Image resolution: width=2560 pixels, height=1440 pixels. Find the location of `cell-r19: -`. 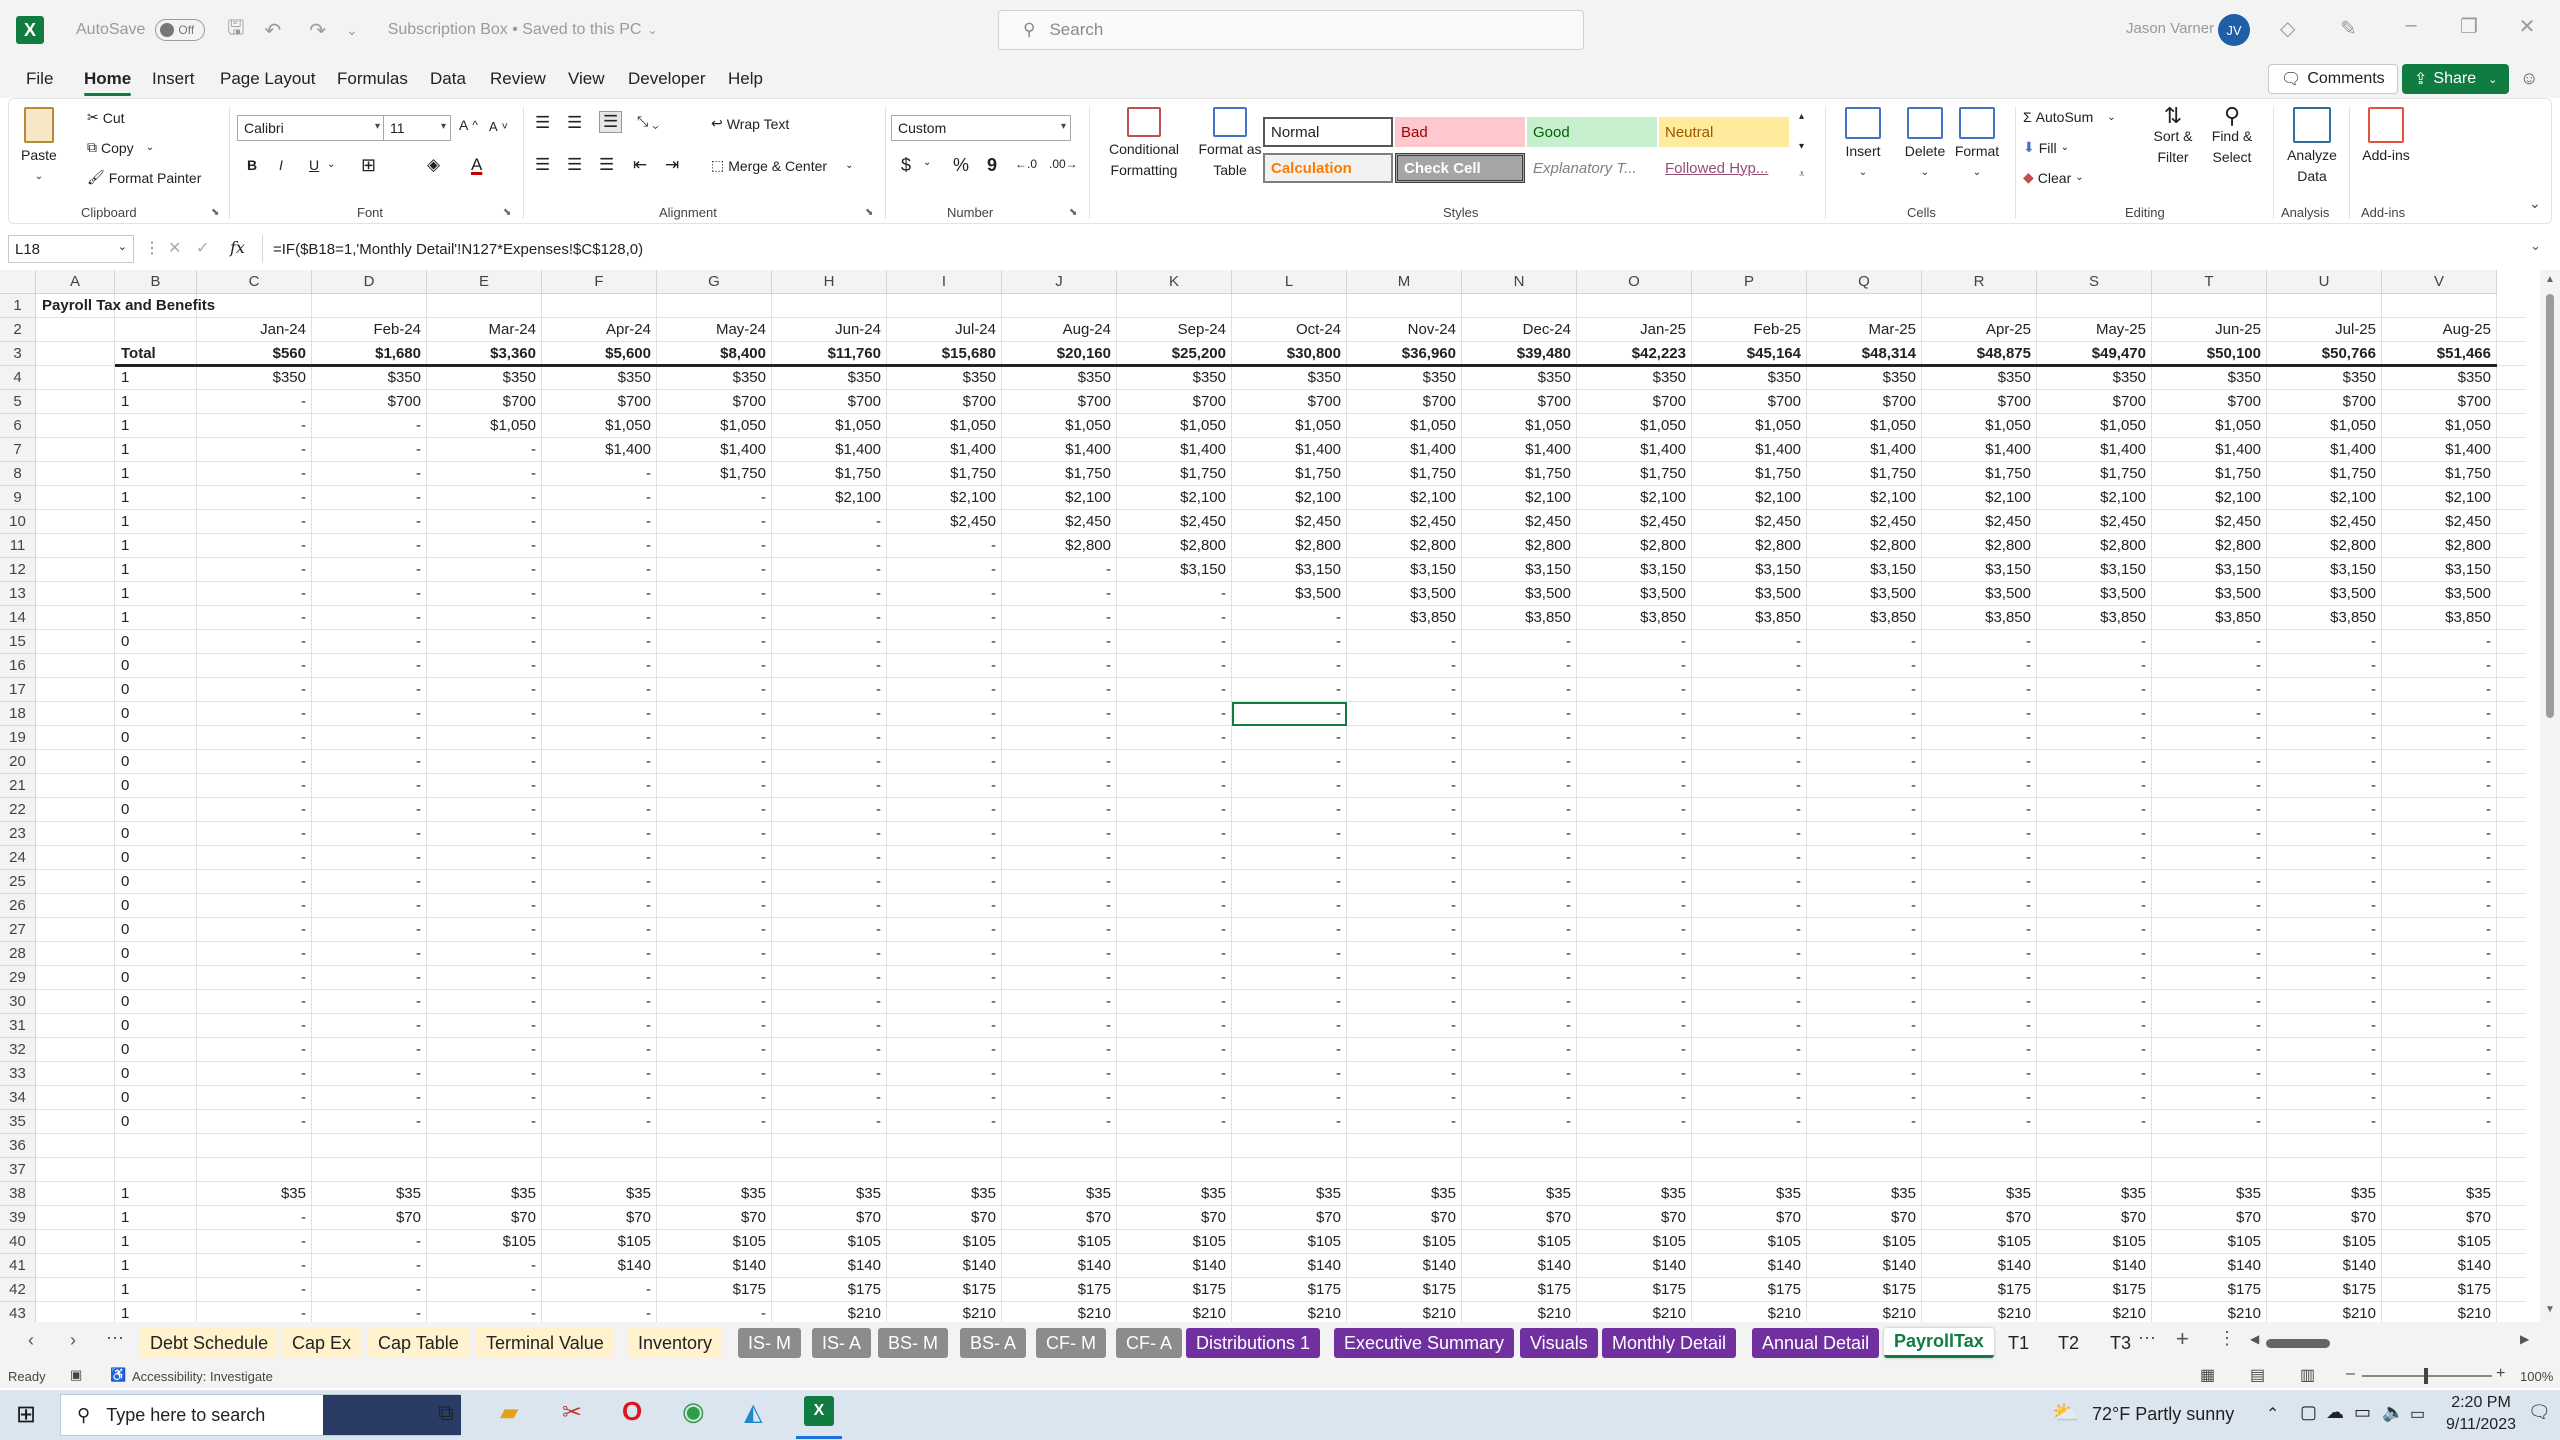

cell-r19: - is located at coordinates (1979, 738).